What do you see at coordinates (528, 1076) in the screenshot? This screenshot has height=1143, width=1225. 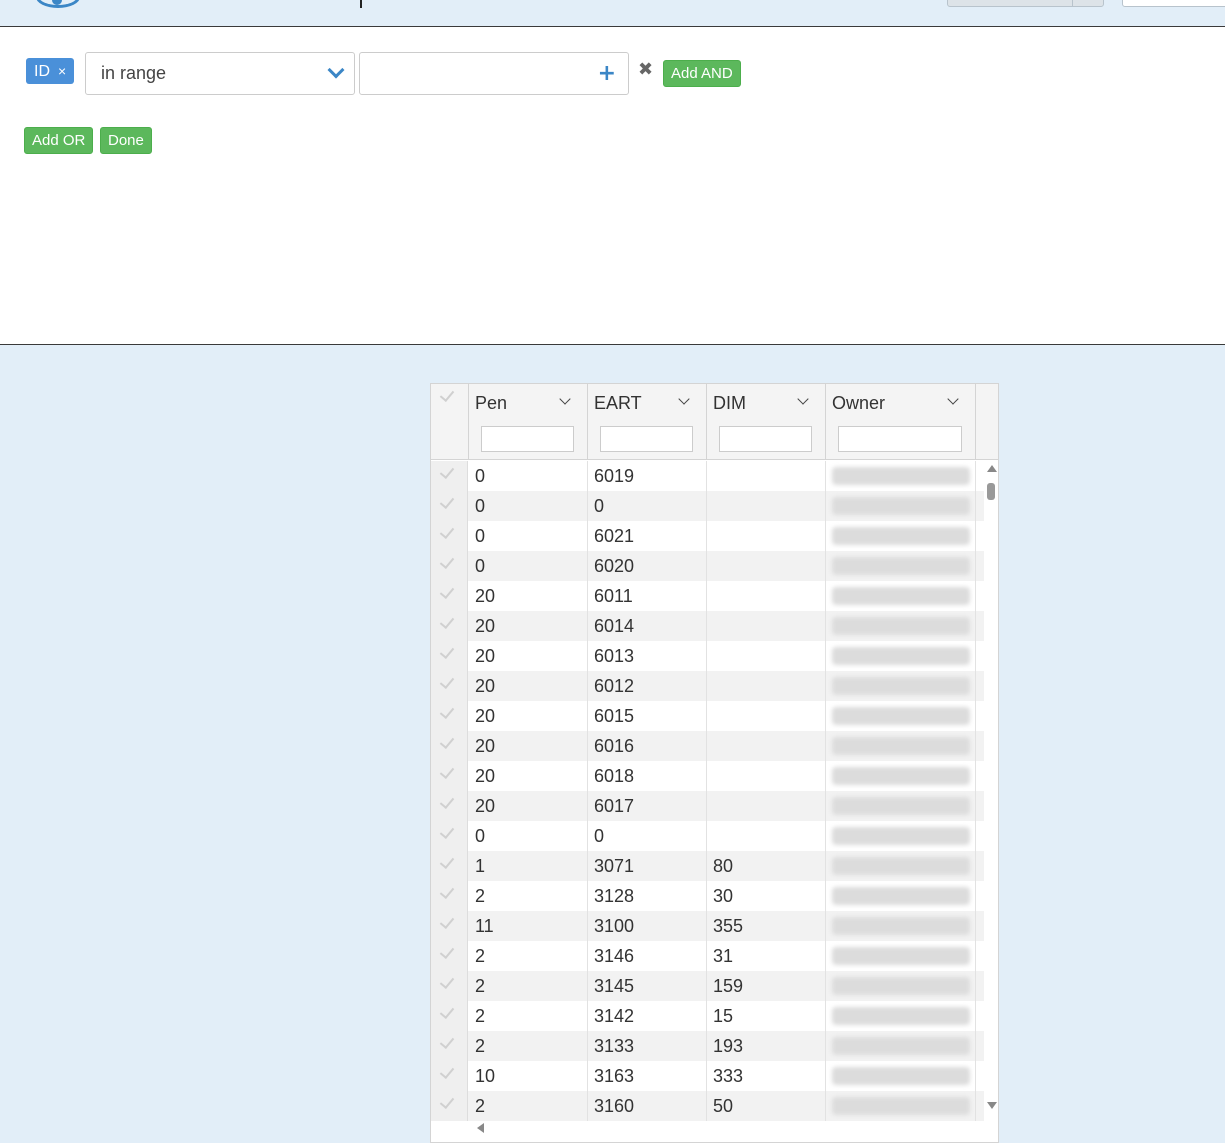 I see `cell-pen: 10` at bounding box center [528, 1076].